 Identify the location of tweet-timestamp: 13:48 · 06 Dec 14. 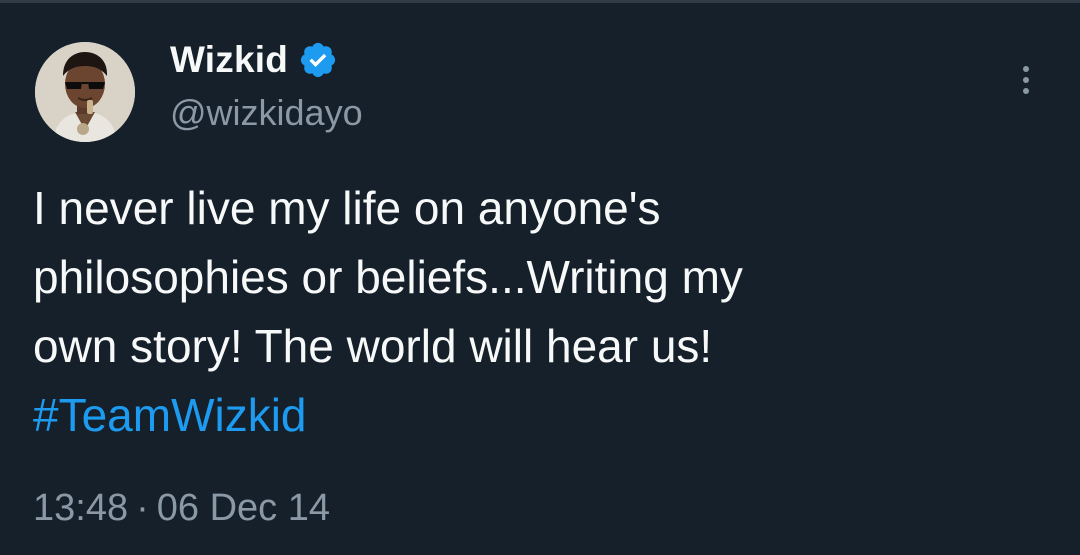
(181, 508).